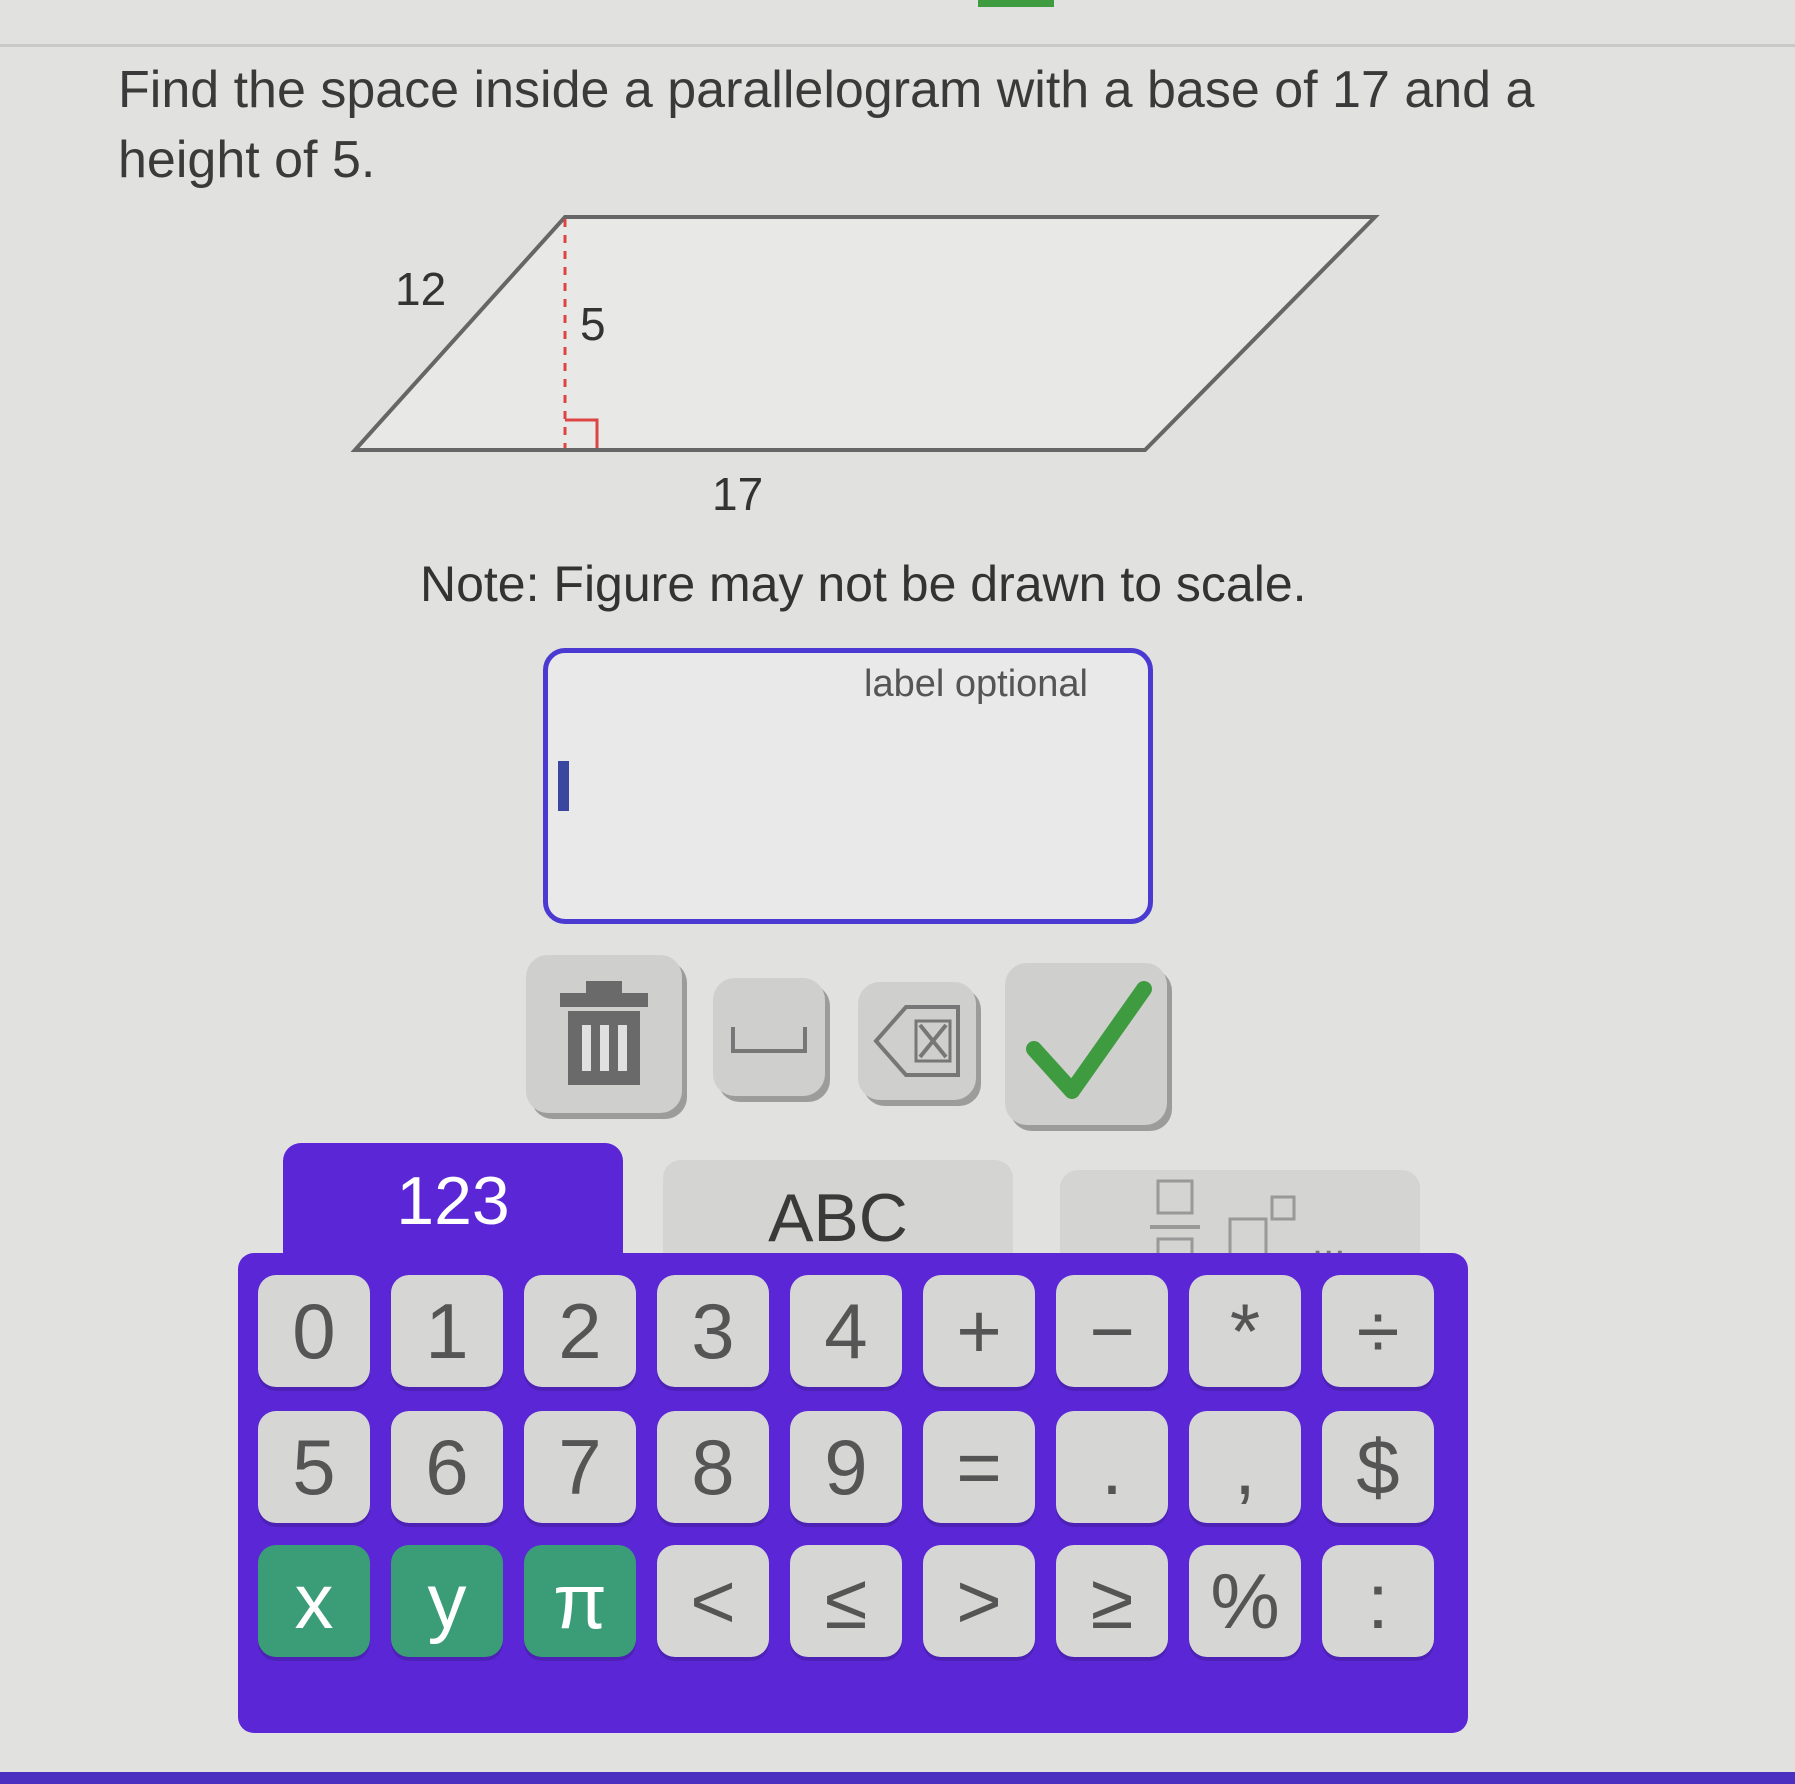  Describe the element at coordinates (846, 1467) in the screenshot. I see `key-9: 9` at that location.